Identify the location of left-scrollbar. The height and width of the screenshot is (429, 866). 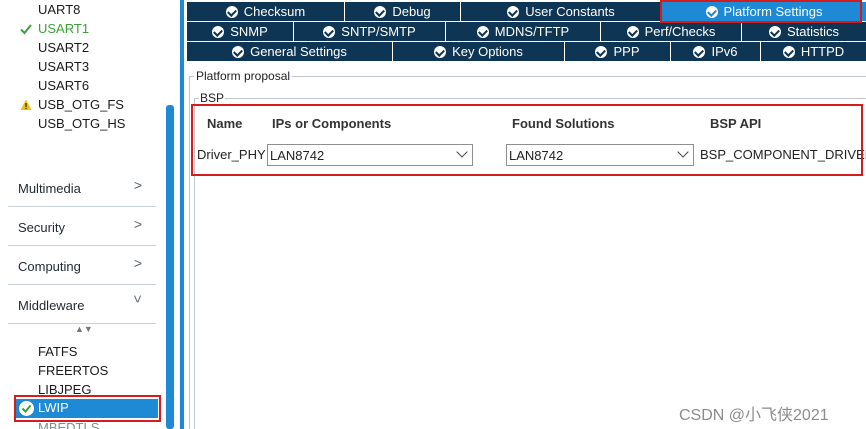
(170, 267).